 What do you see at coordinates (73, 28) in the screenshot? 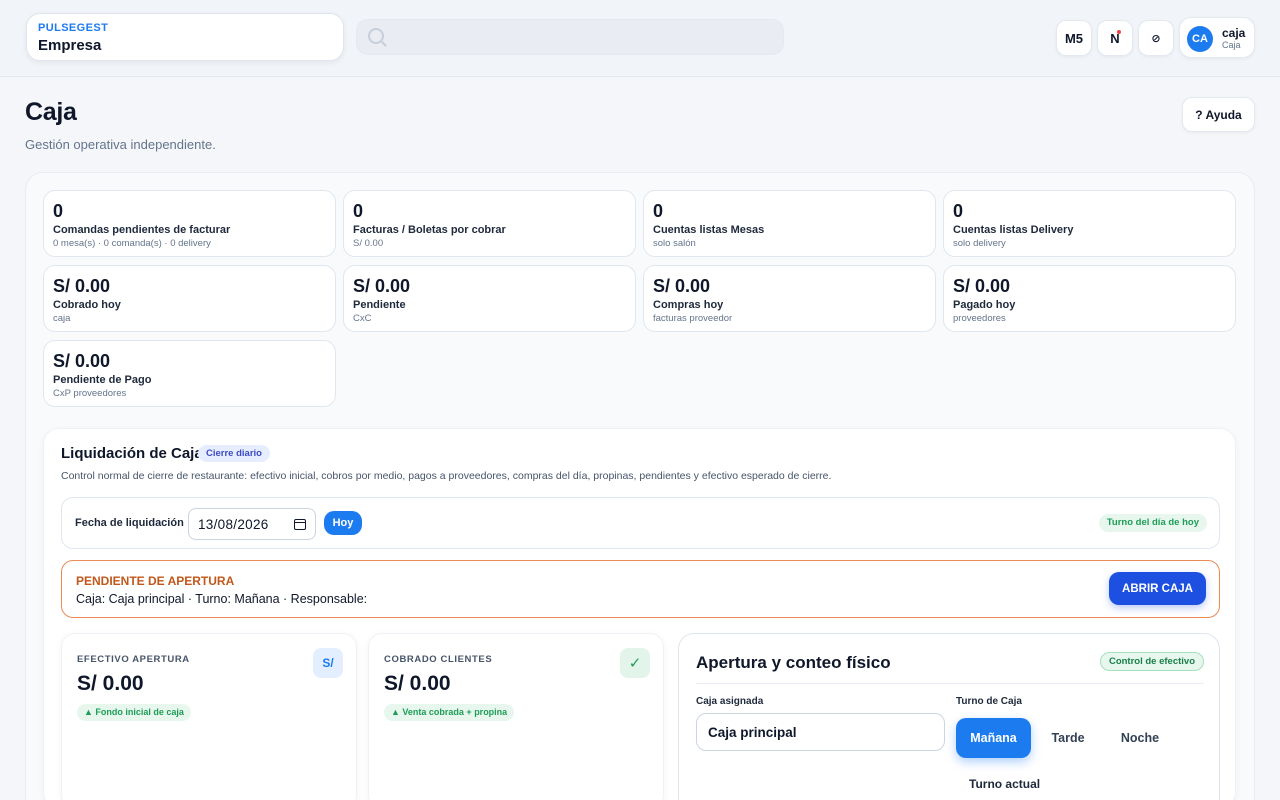
I see `brand-name: PULSEGEST` at bounding box center [73, 28].